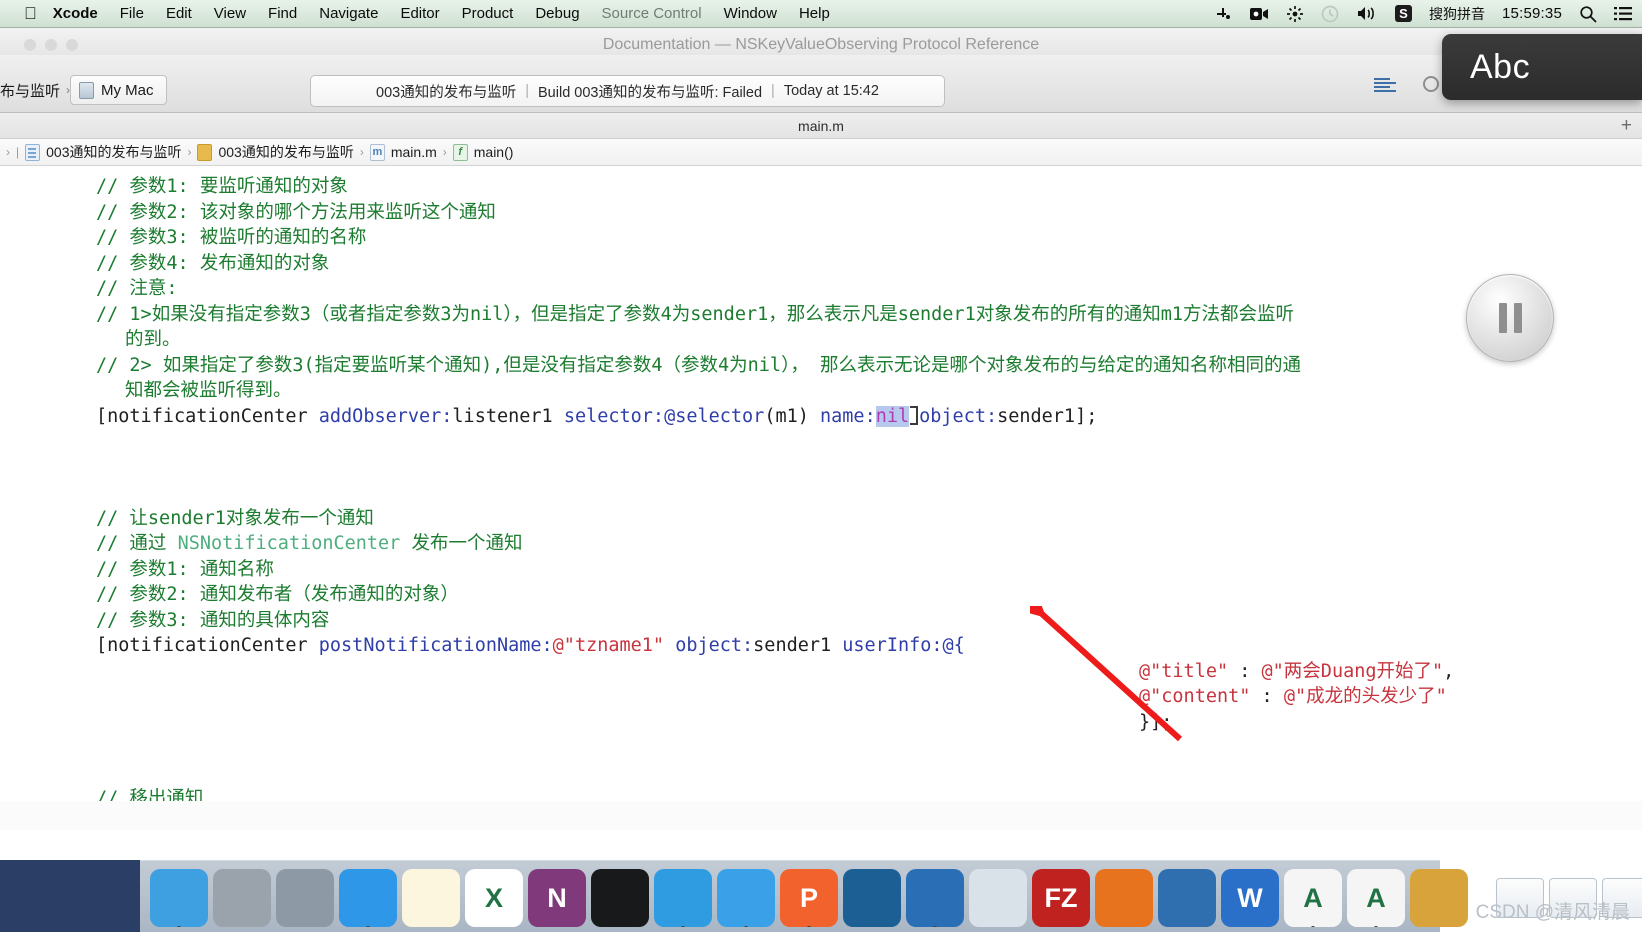 This screenshot has width=1642, height=932. Describe the element at coordinates (493, 152) in the screenshot. I see `breadcrumb-function-label: main()` at that location.